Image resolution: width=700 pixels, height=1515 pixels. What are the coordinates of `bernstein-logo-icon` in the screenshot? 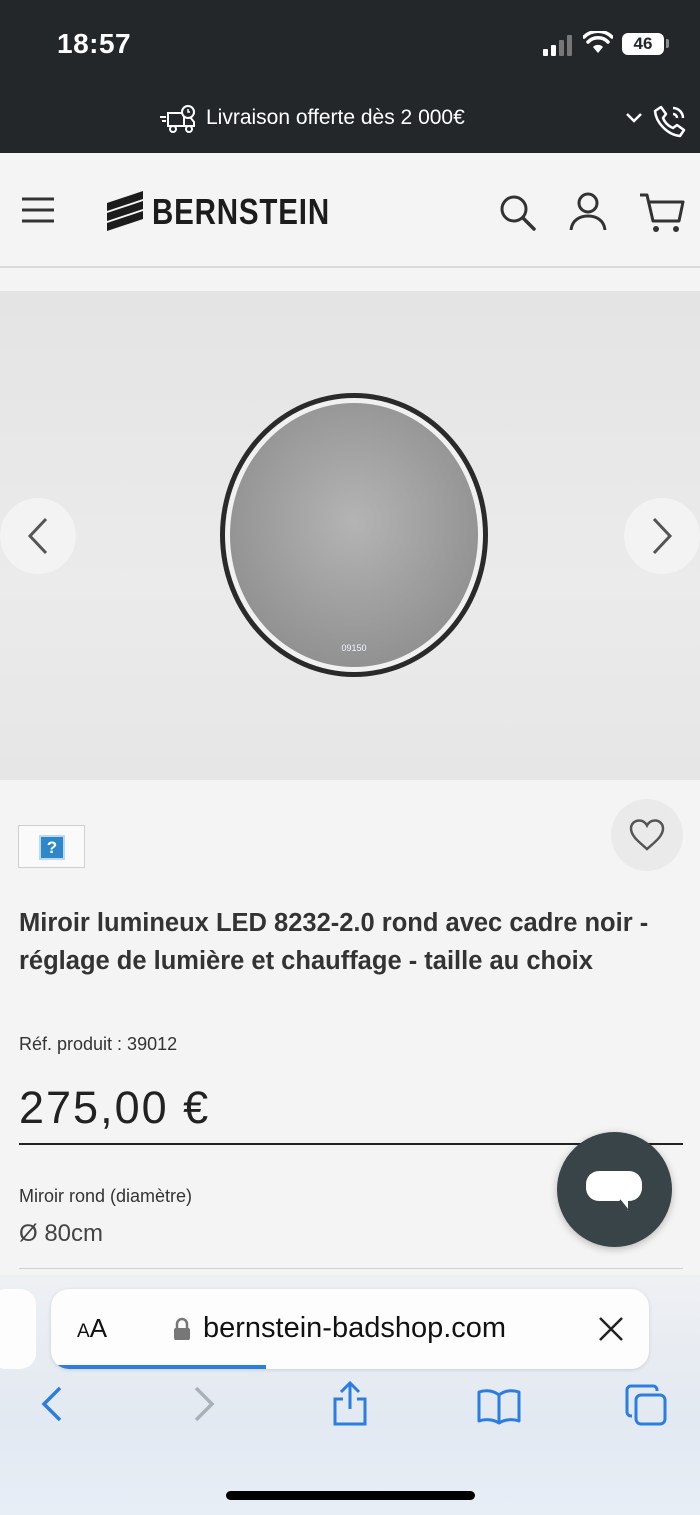 It's located at (125, 211).